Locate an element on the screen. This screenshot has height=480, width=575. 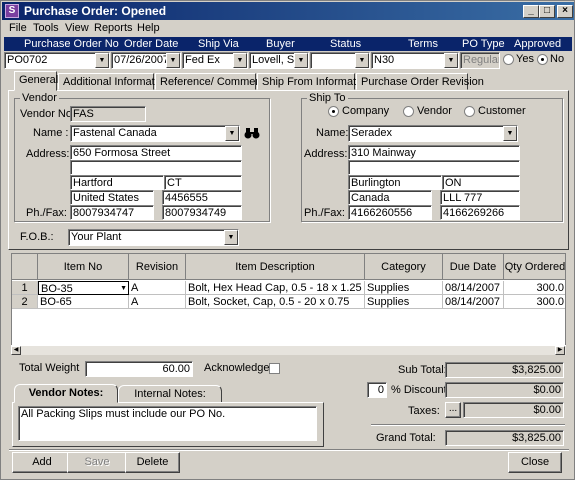
approved-yes-radio is located at coordinates (508, 59).